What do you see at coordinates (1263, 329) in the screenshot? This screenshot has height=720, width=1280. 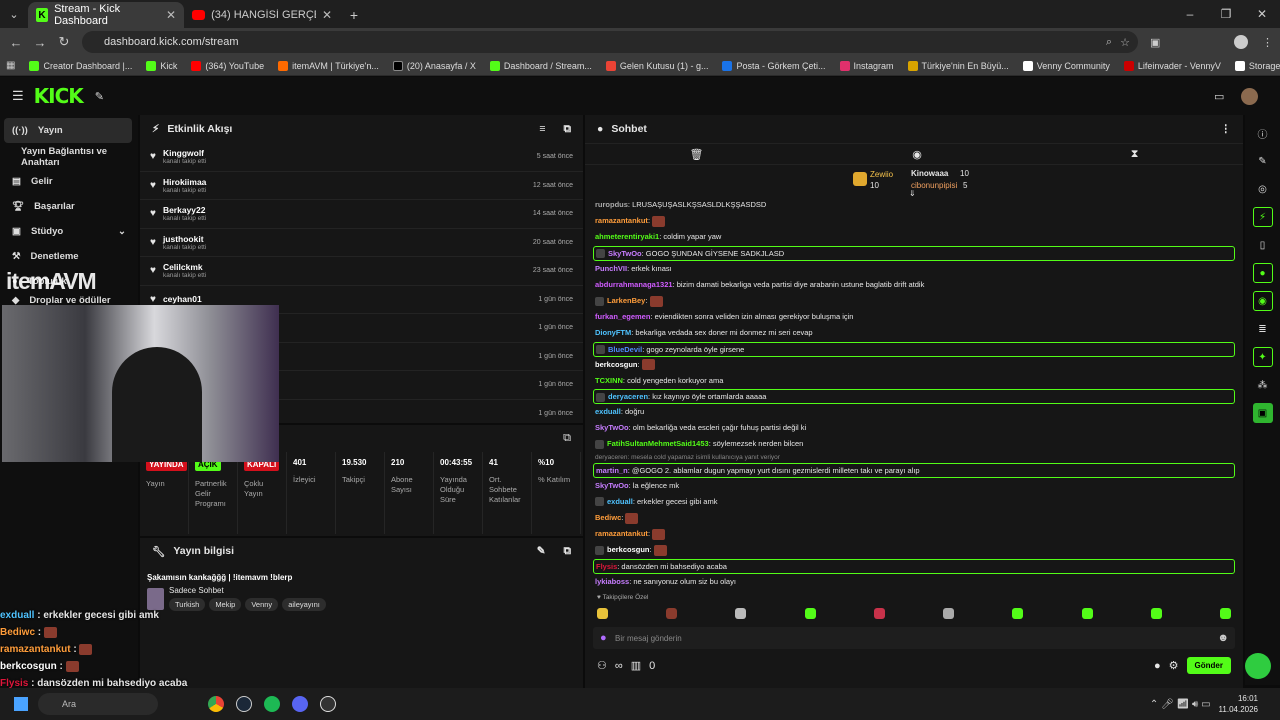 I see `stack-icon: ≣` at bounding box center [1263, 329].